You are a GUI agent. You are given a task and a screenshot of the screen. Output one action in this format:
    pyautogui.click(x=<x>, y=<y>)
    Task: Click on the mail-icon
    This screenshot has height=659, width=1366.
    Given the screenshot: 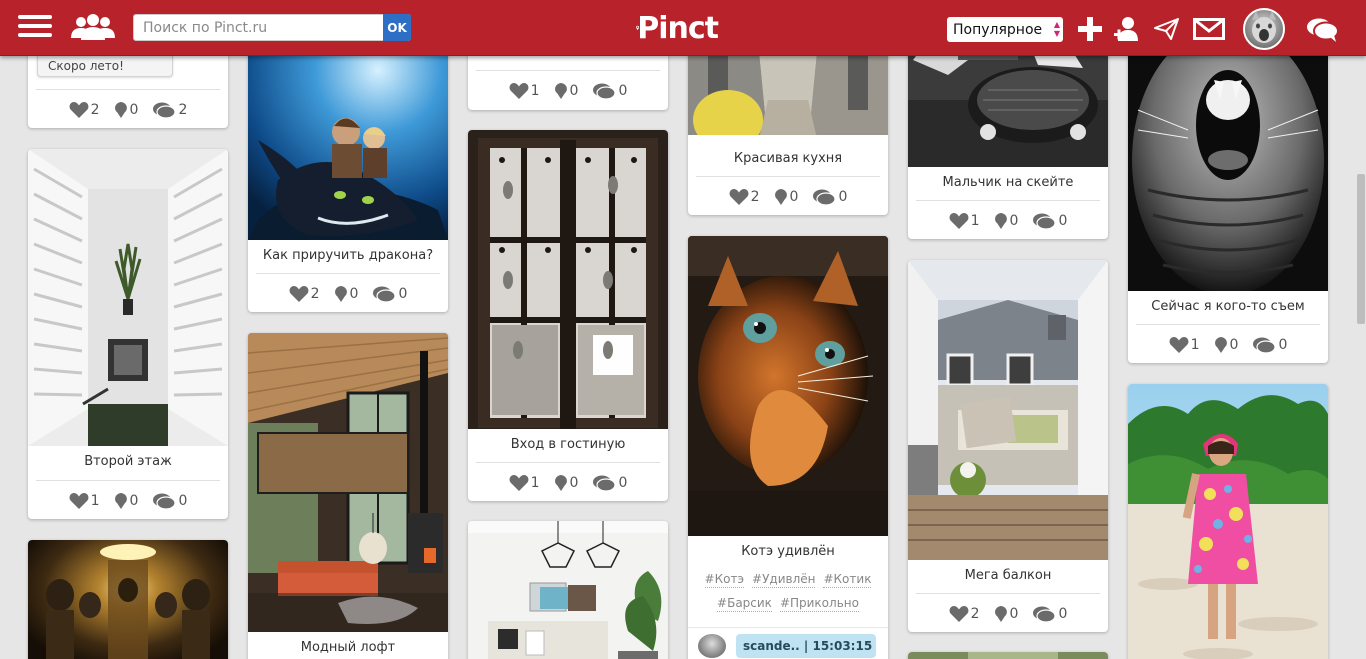 What is the action you would take?
    pyautogui.click(x=1209, y=29)
    